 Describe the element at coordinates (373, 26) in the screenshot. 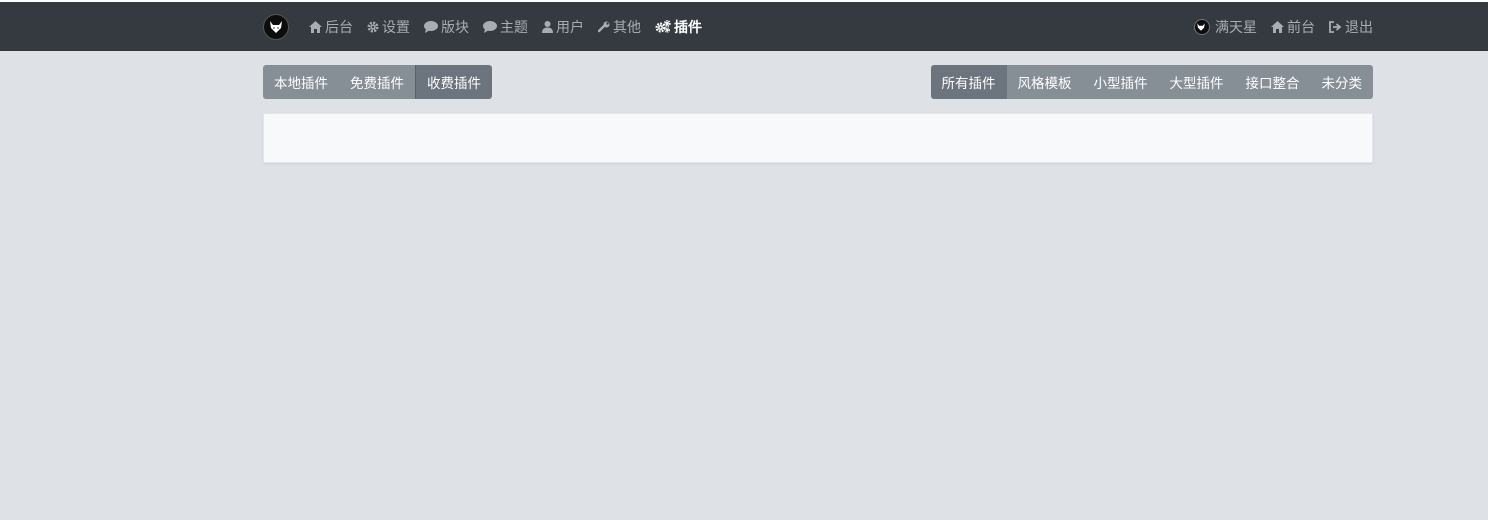

I see `gear-icon` at that location.